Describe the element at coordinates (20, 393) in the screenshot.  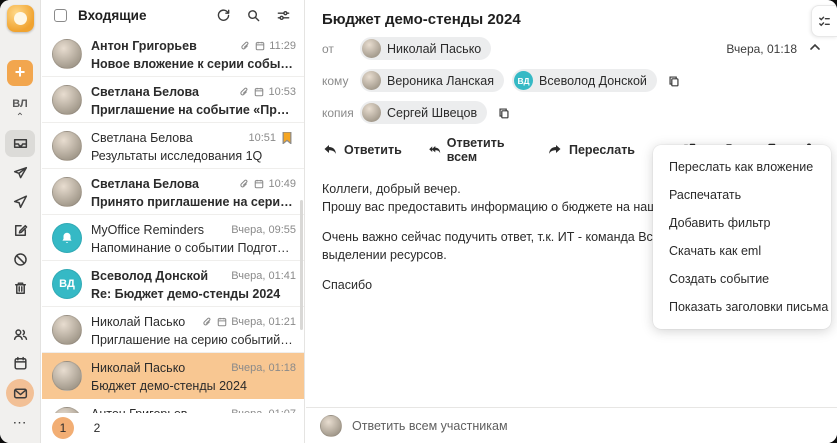
I see `mail-app-icon` at that location.